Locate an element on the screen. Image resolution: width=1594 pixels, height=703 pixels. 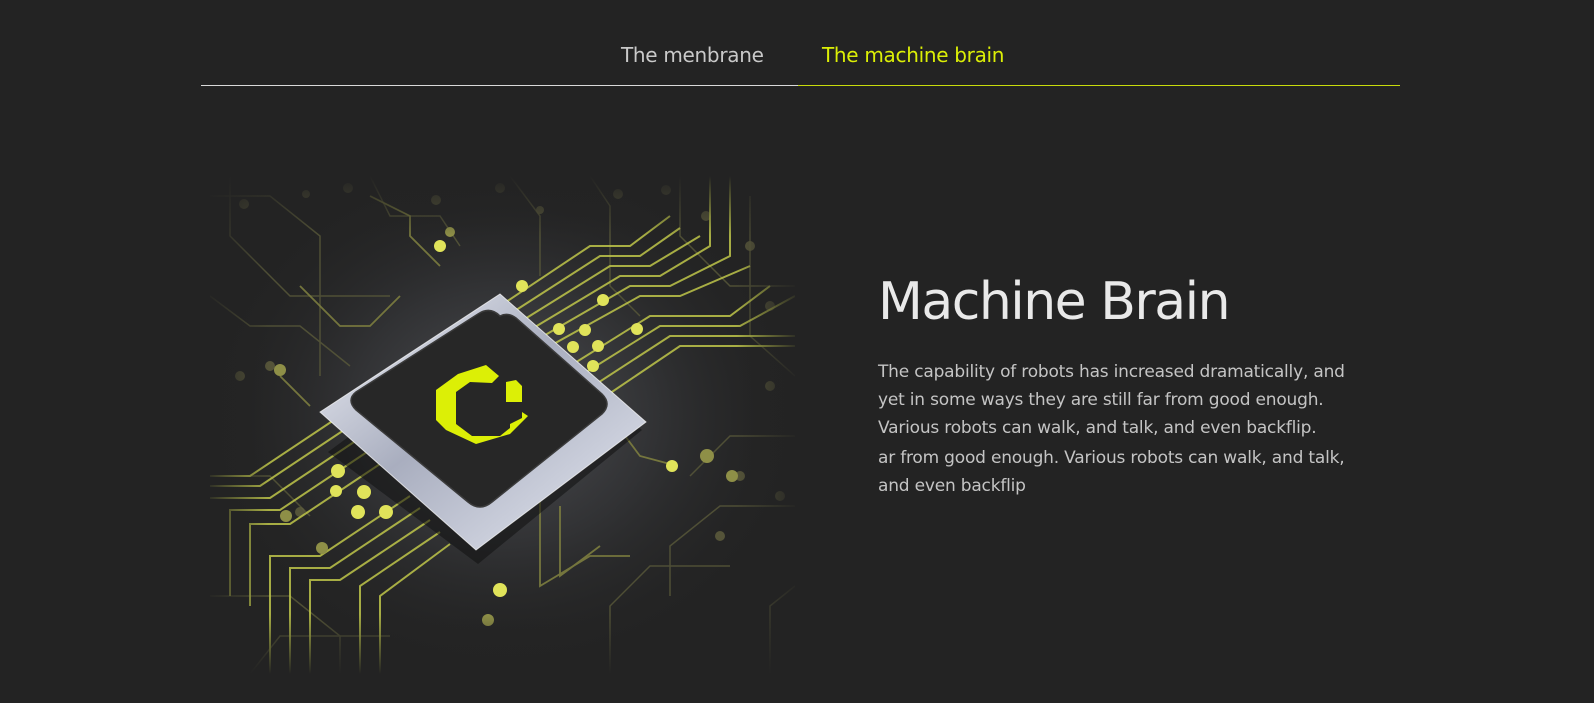
tab-the-menbrane: The menbrane is located at coordinates (692, 55).